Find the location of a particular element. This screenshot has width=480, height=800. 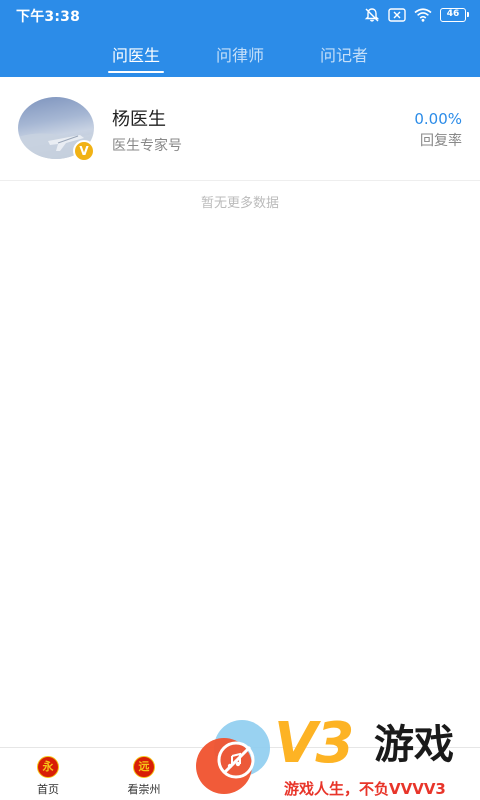

nav-item-home: 永 首页 is located at coordinates (48, 774).